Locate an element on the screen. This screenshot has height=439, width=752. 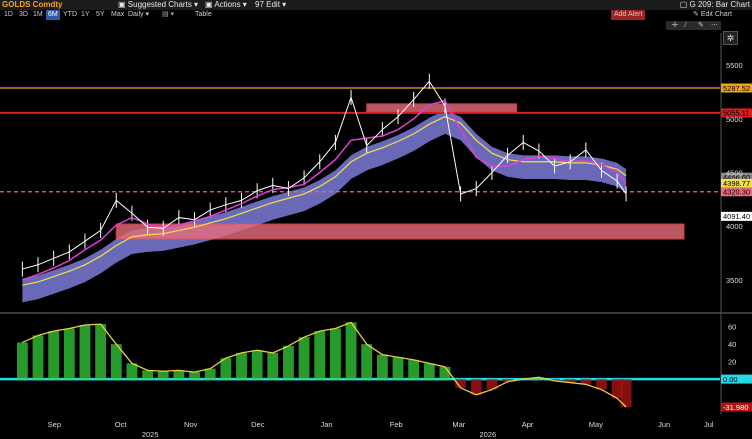
year-label: 2026 is located at coordinates (487, 434).